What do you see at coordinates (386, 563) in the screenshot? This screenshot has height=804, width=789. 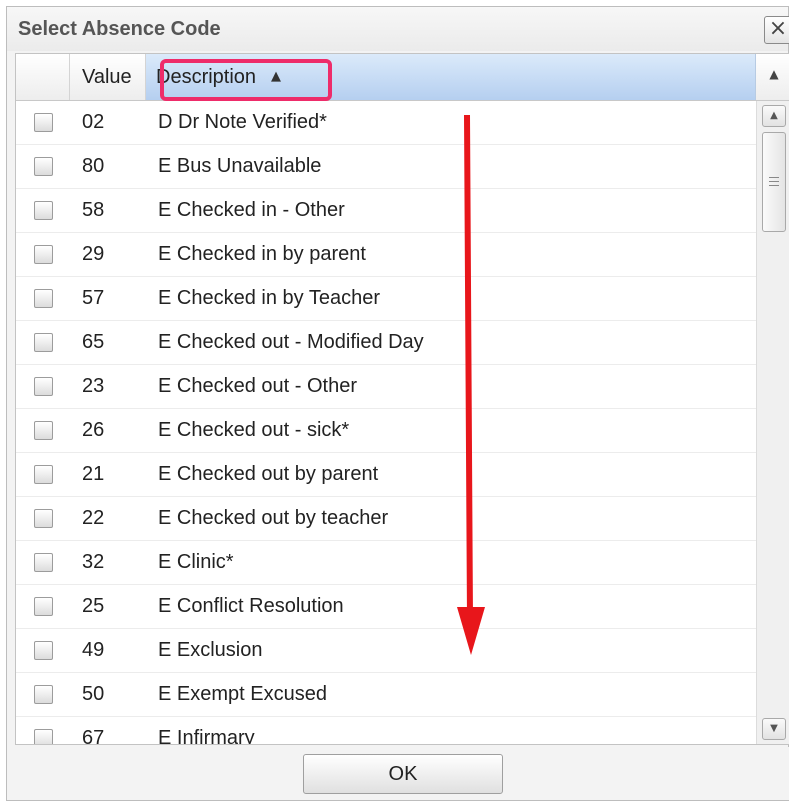 I see `table-row: 32 E Clinic*` at bounding box center [386, 563].